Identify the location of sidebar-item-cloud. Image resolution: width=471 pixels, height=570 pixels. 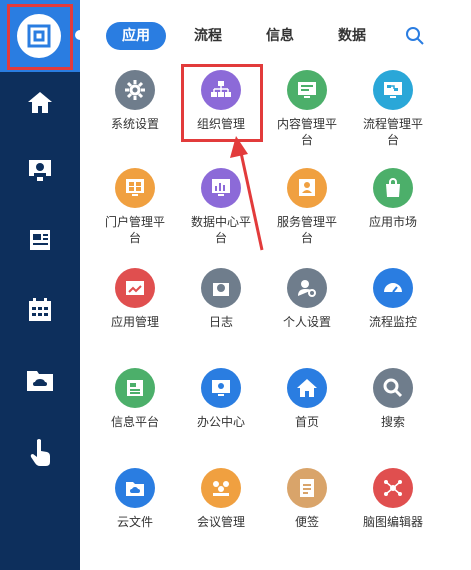
(40, 380).